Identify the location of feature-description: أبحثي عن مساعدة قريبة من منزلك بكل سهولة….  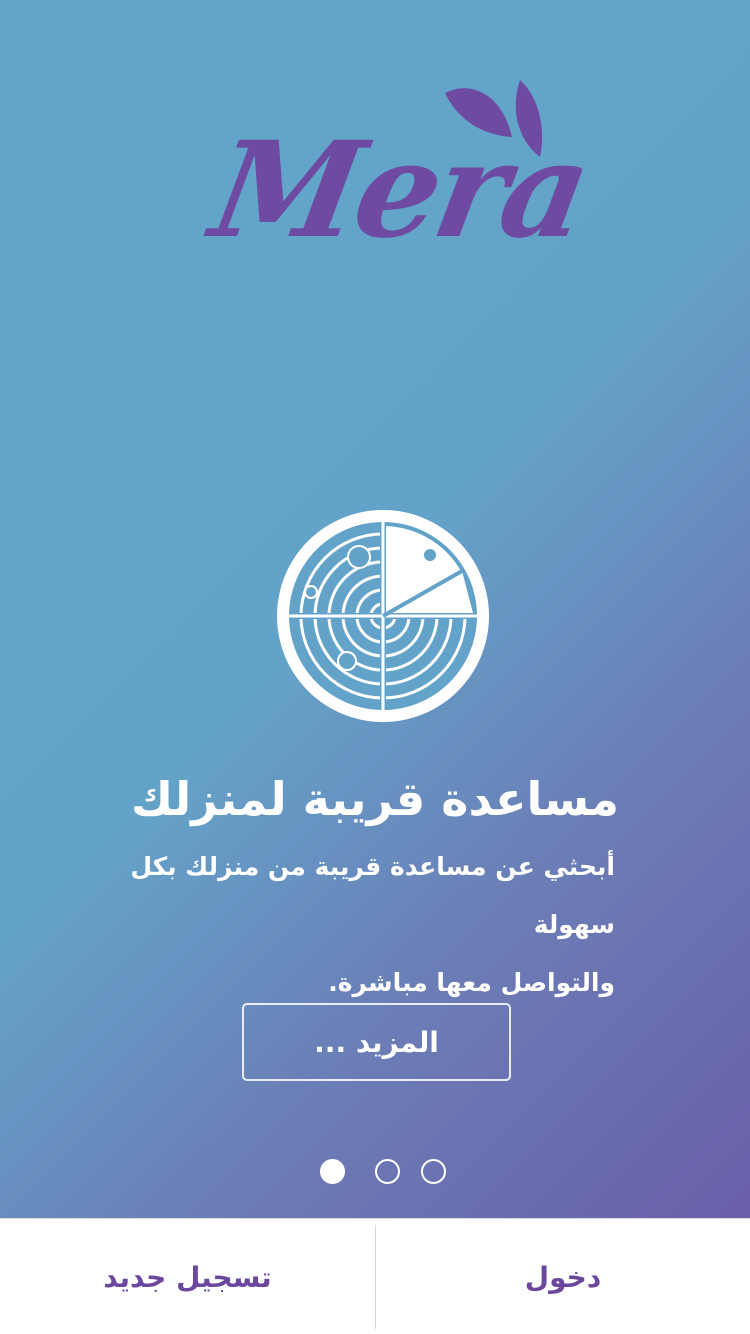
(372, 925).